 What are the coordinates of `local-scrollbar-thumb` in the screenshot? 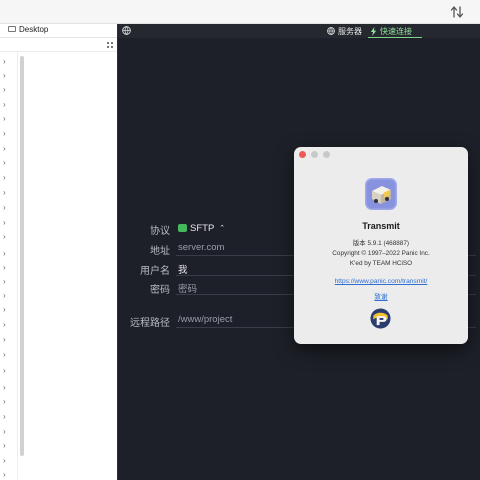 It's located at (22, 256).